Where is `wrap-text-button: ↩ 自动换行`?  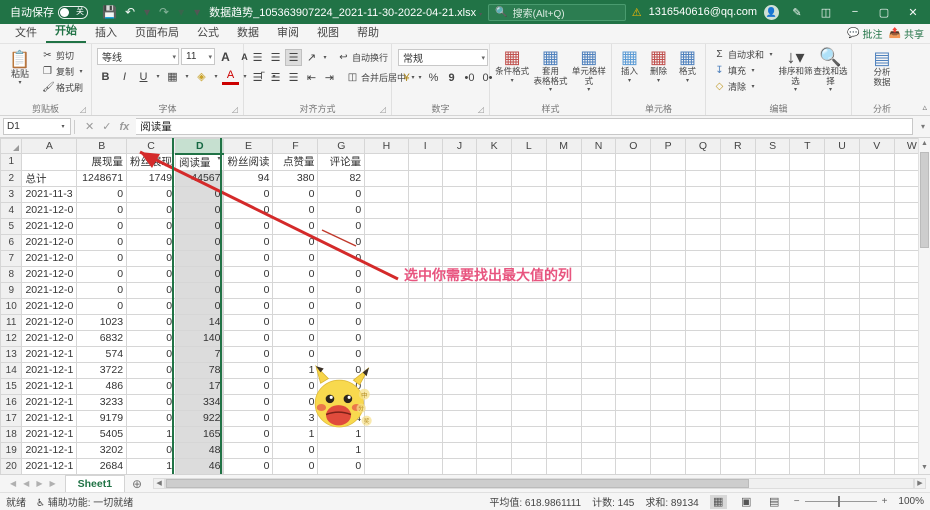 wrap-text-button: ↩ 自动换行 is located at coordinates (363, 57).